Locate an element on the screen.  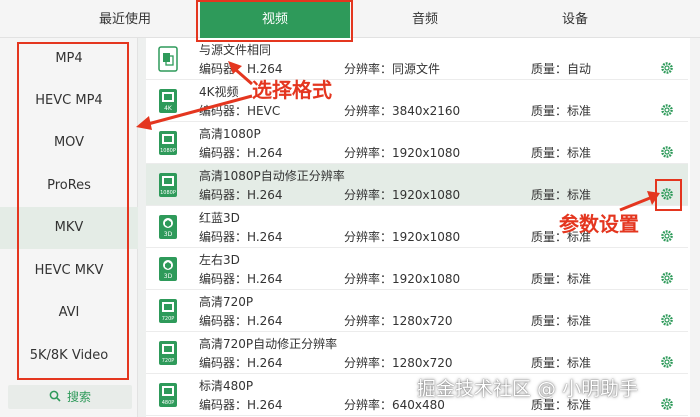
preset-quality: 质量：自动 is located at coordinates (561, 69).